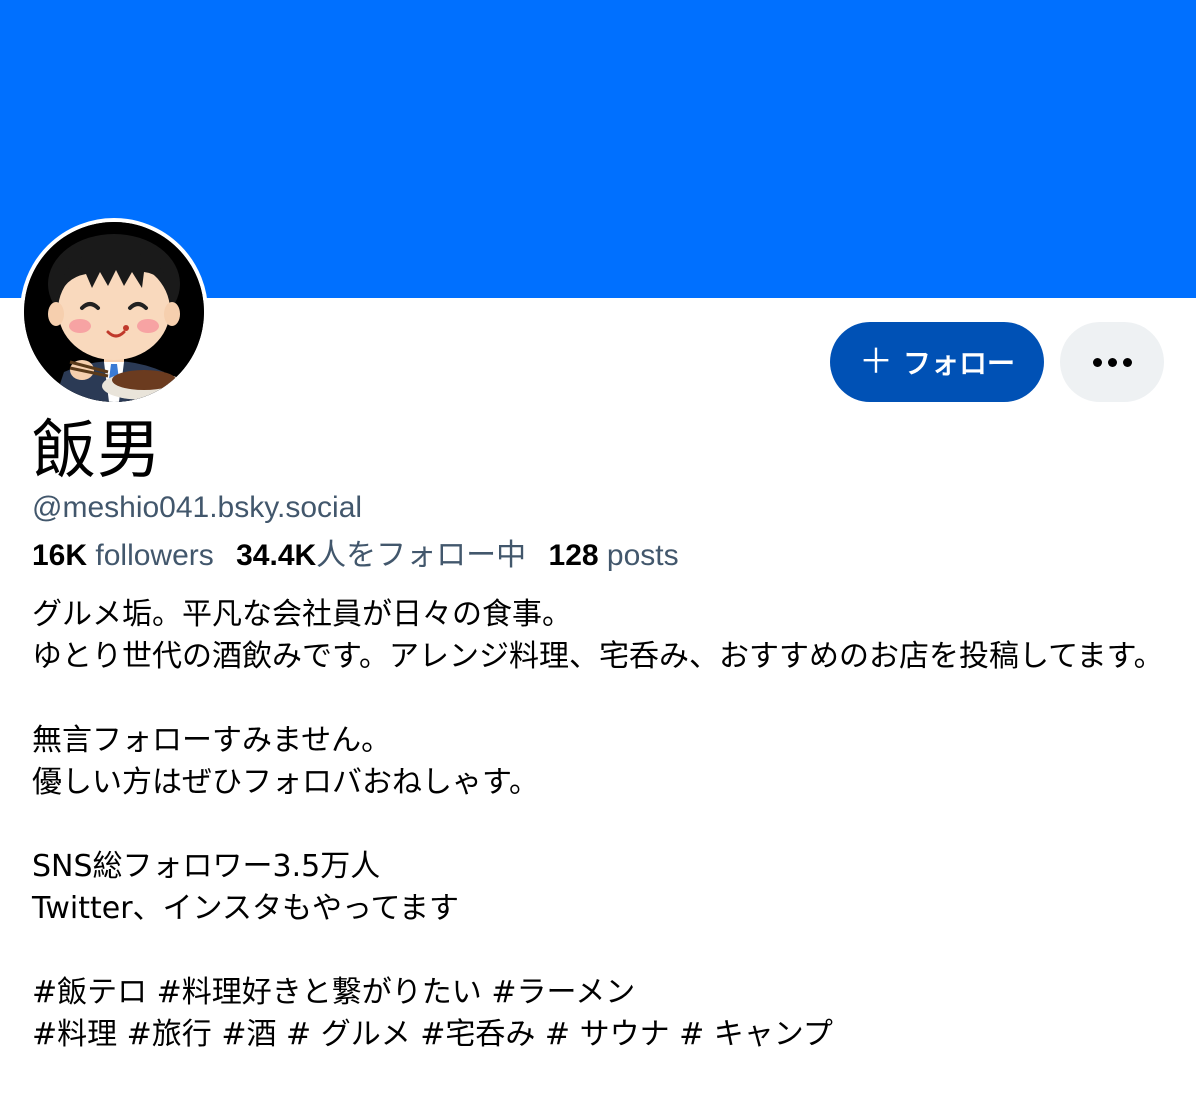 The image size is (1196, 1118). I want to click on follow-button: ＋ フォロー, so click(937, 362).